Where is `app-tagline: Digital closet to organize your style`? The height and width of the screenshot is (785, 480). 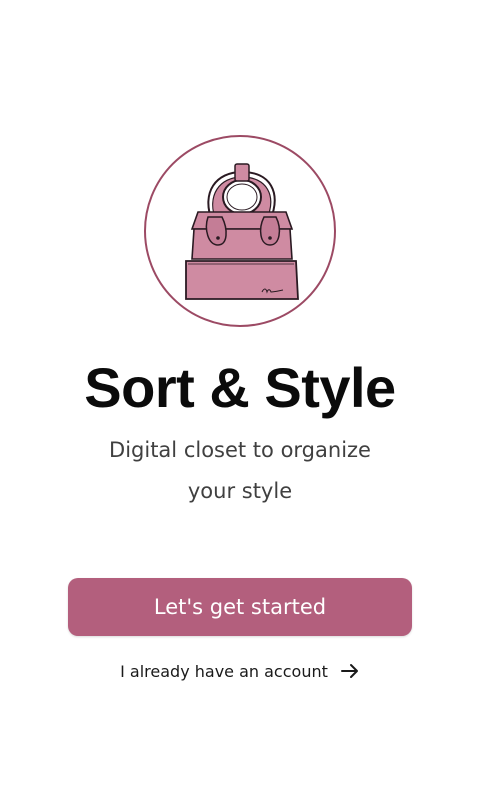
app-tagline: Digital closet to organize your style is located at coordinates (240, 470).